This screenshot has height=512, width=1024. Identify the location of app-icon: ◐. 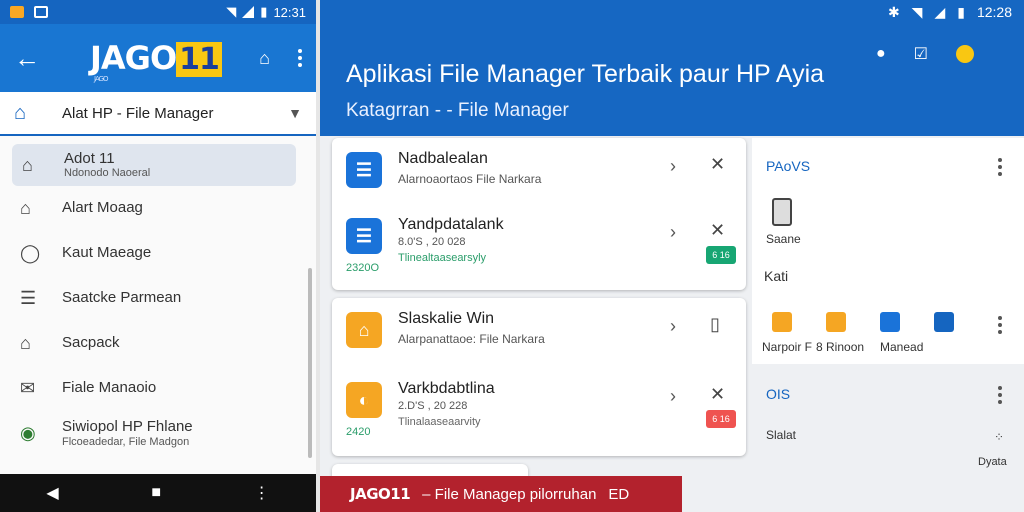
(364, 400).